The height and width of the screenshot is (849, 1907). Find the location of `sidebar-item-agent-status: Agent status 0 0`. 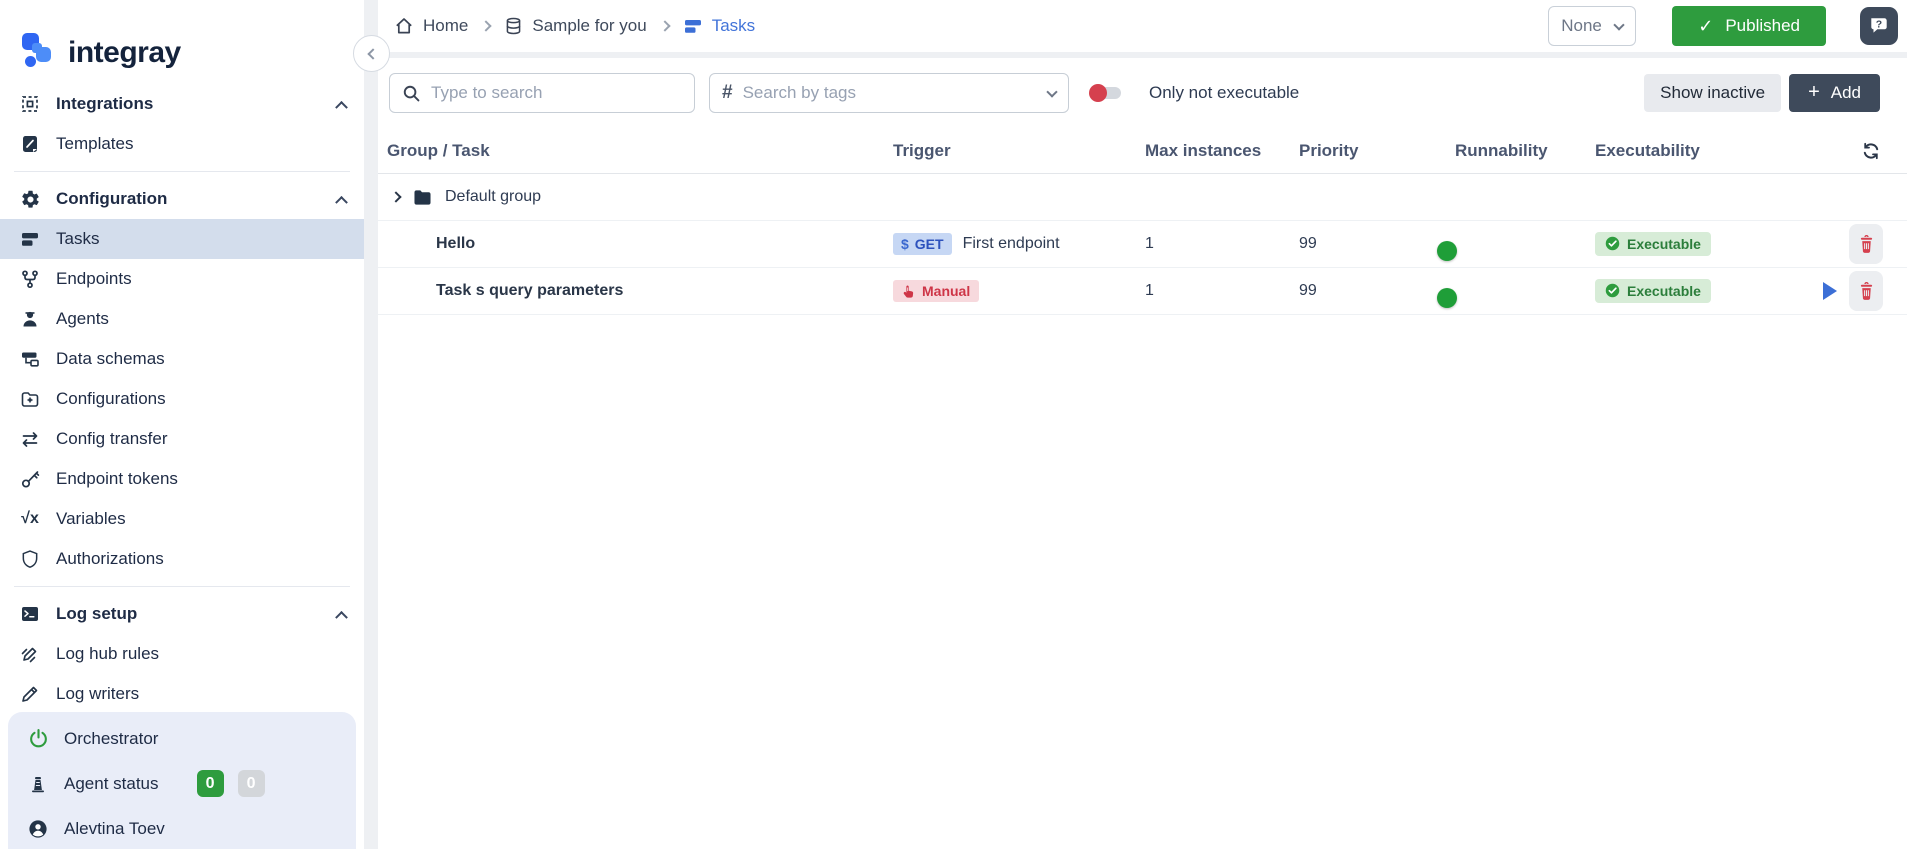

sidebar-item-agent-status: Agent status 0 0 is located at coordinates (182, 783).